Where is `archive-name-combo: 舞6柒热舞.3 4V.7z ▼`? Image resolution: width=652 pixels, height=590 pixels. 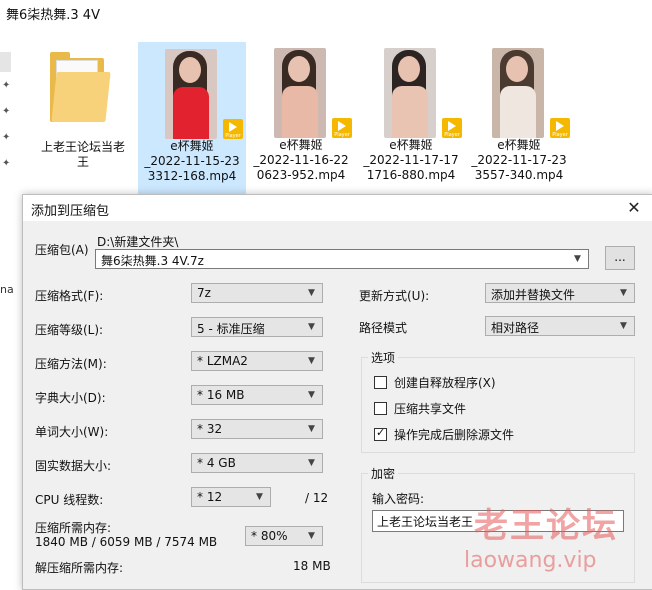 archive-name-combo: 舞6柒热舞.3 4V.7z ▼ is located at coordinates (342, 259).